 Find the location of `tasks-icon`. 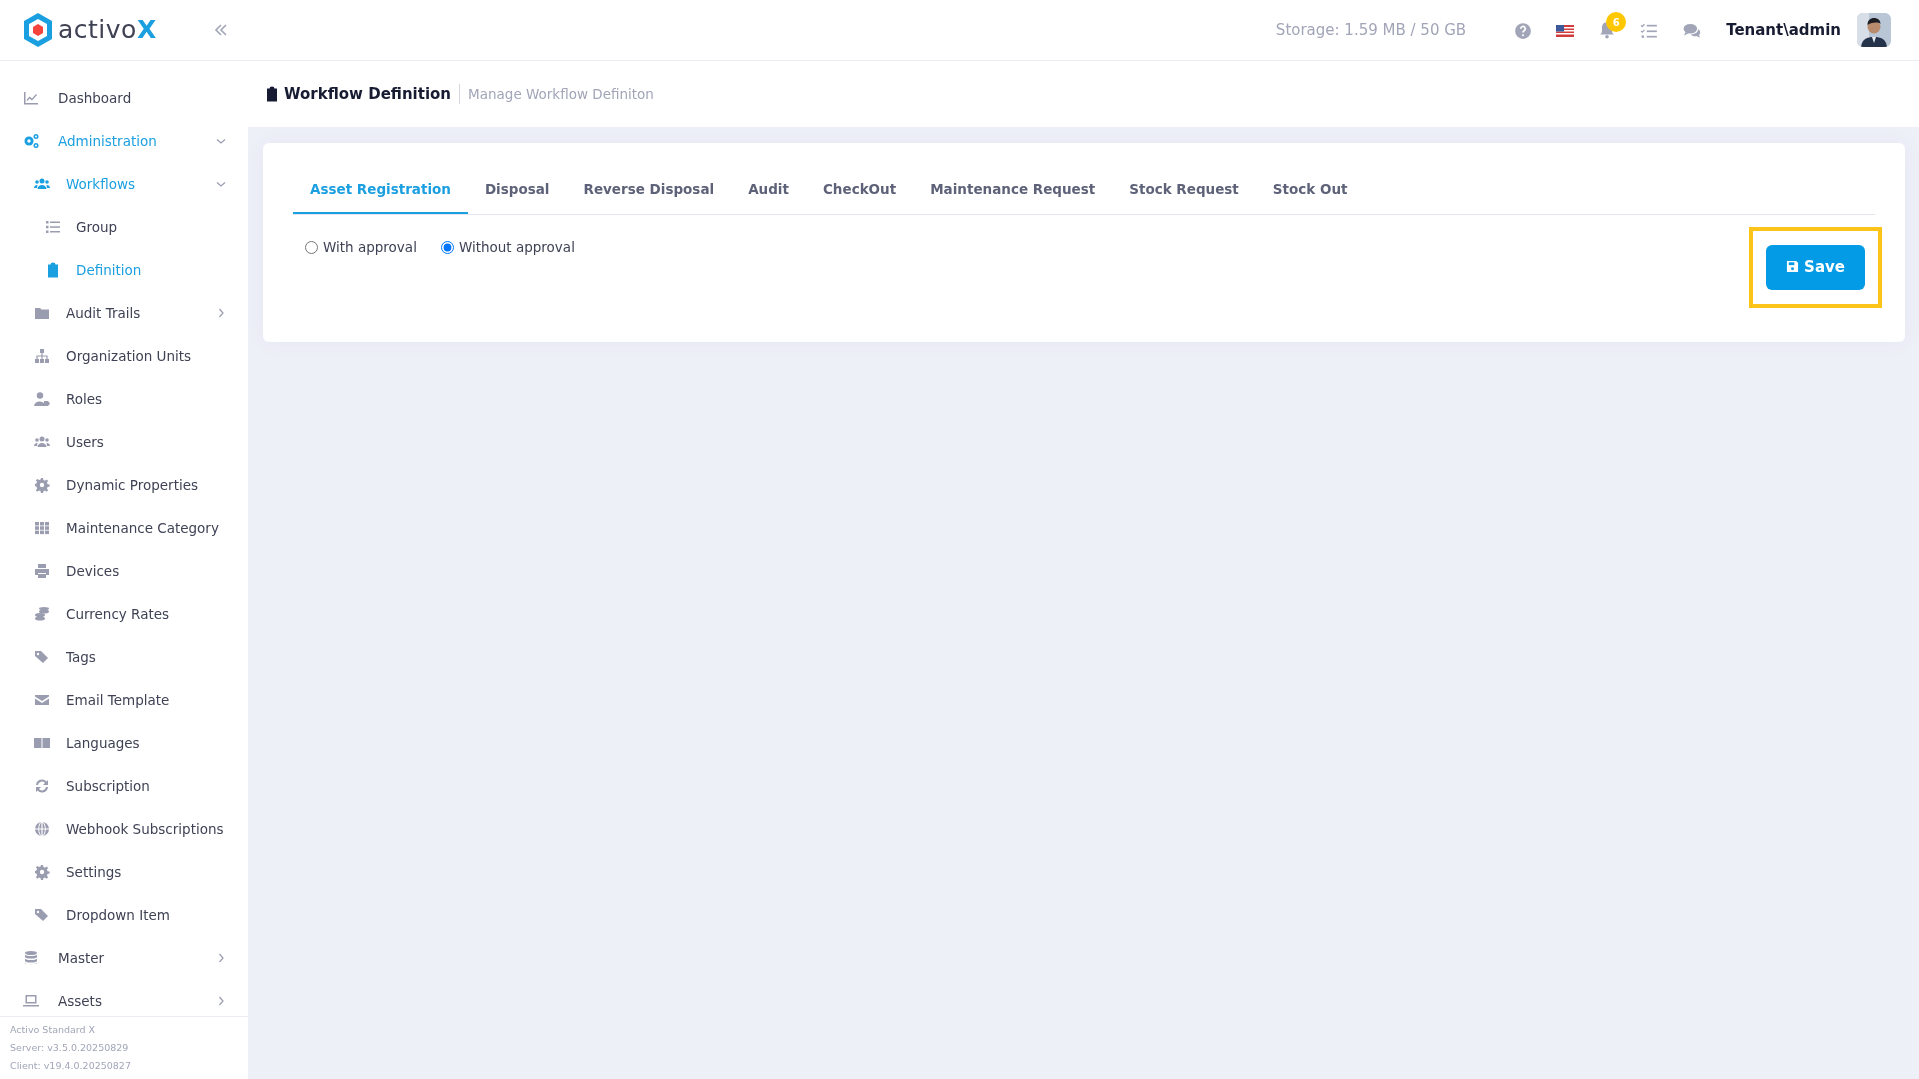

tasks-icon is located at coordinates (1649, 30).